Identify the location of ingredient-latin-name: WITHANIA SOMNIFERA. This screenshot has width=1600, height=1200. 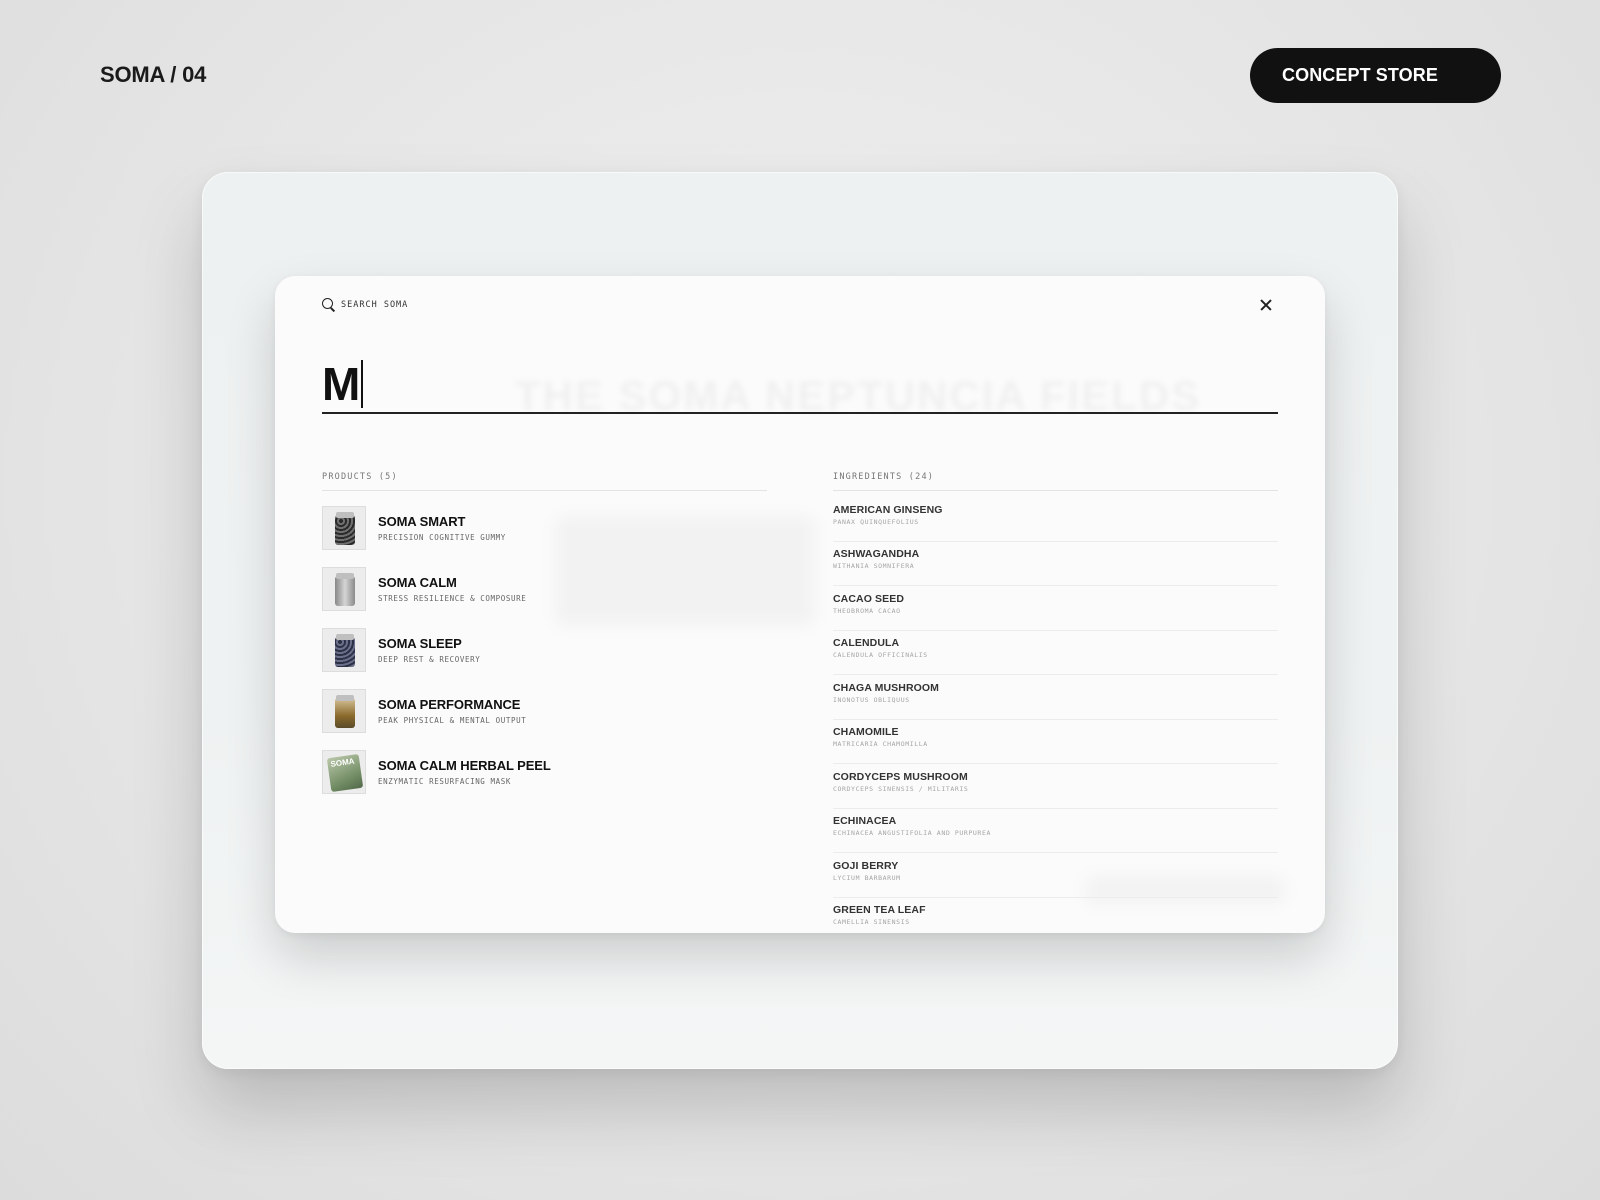
(874, 566).